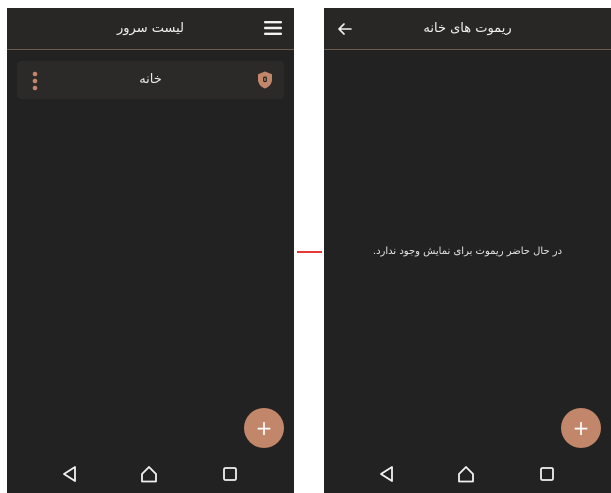 This screenshot has height=493, width=611. I want to click on connector-line, so click(309, 252).